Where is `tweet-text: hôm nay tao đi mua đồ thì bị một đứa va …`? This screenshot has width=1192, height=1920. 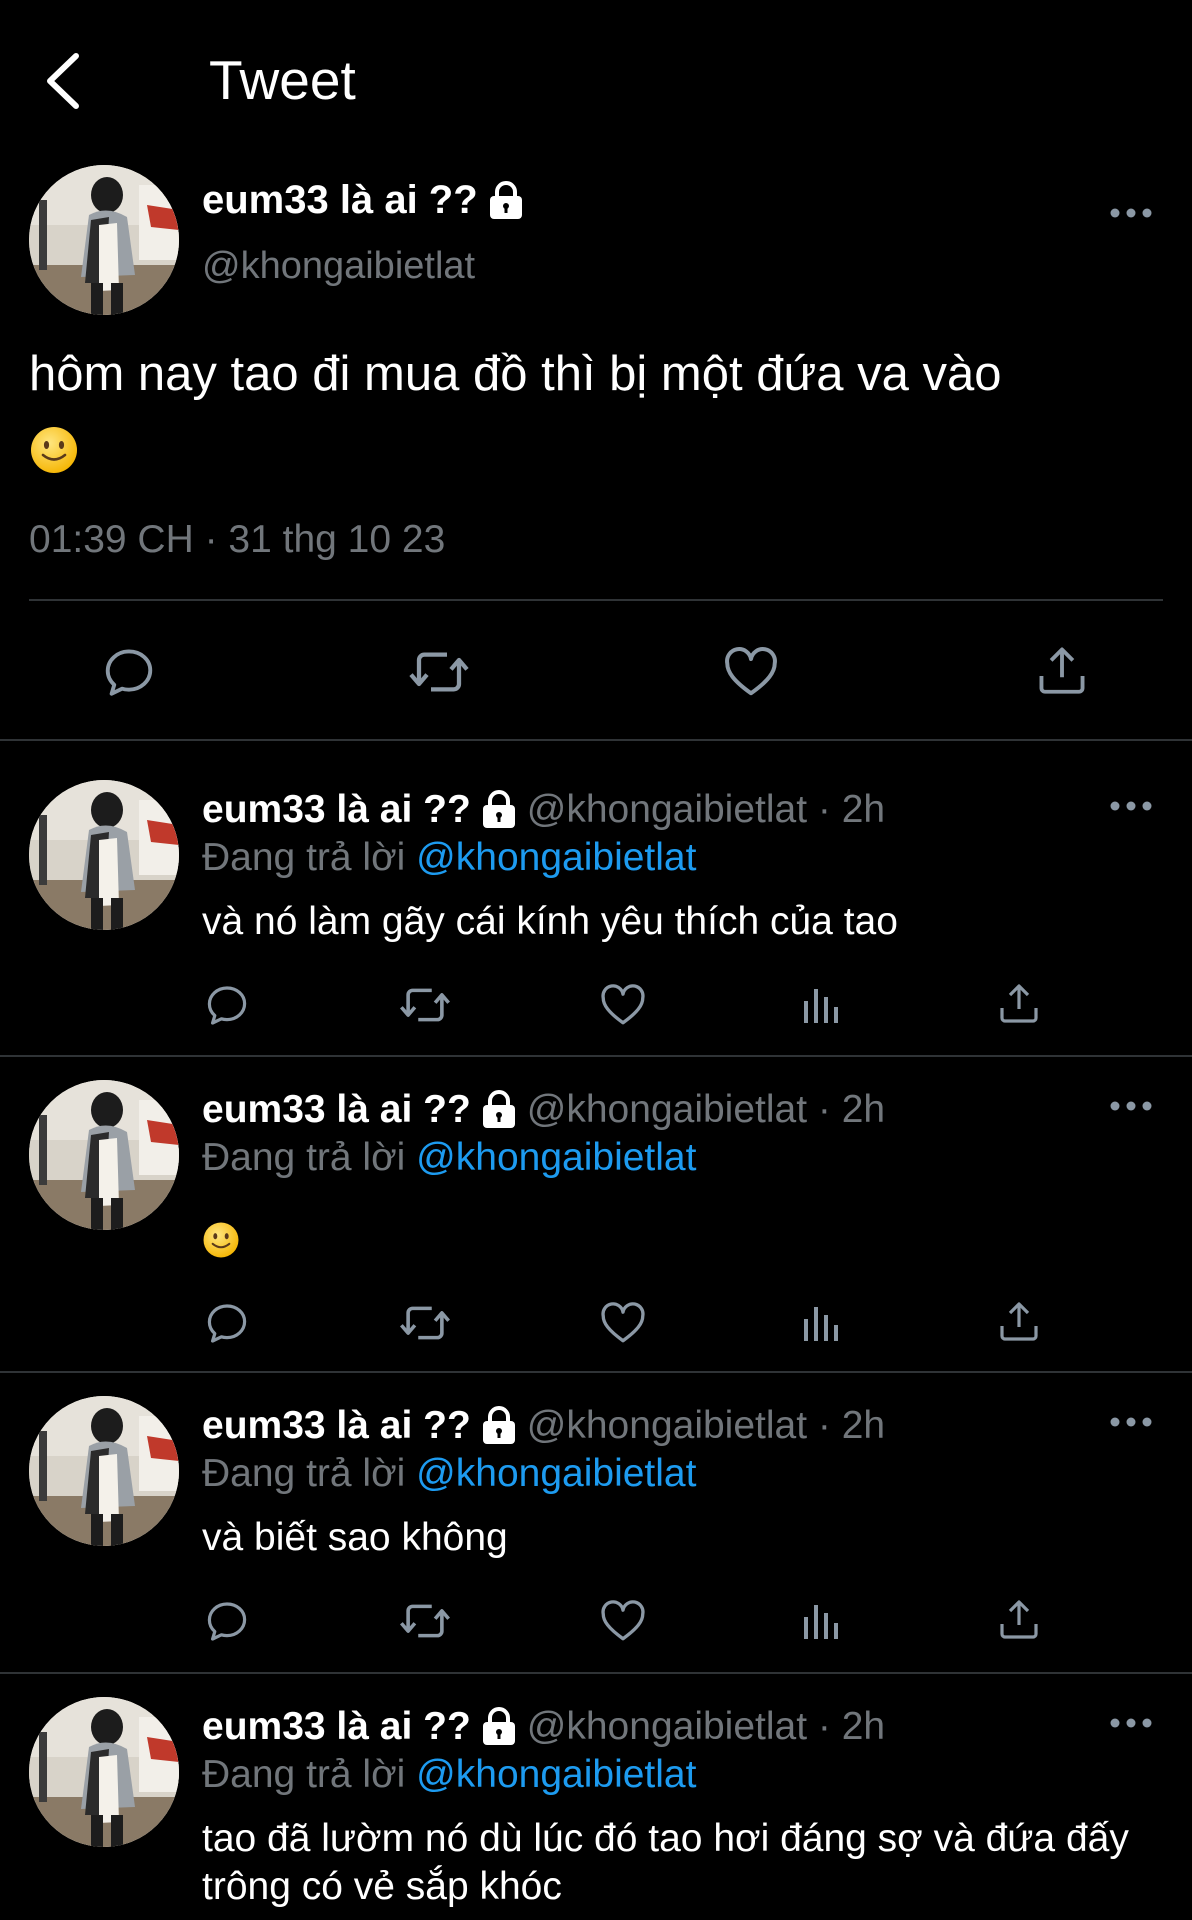
tweet-text: hôm nay tao đi mua đồ thì bị một đứa va … is located at coordinates (599, 411).